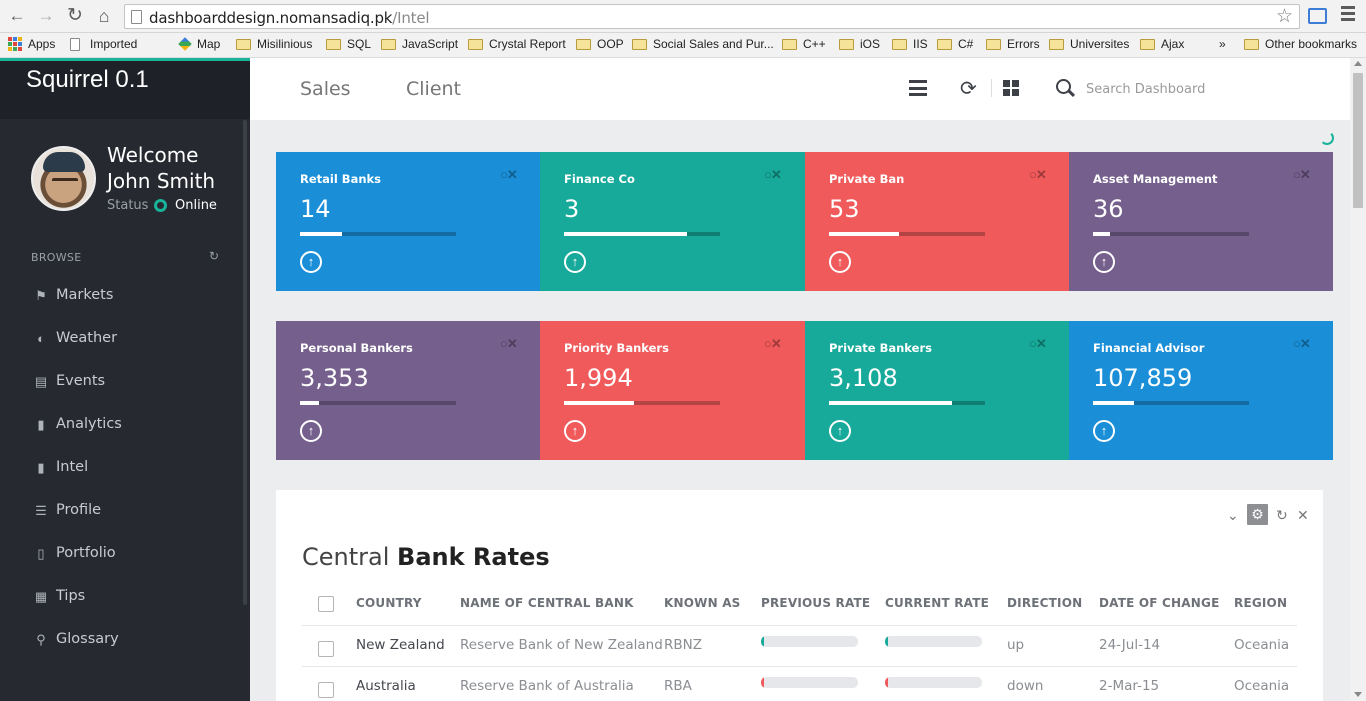 This screenshot has width=1366, height=701. Describe the element at coordinates (1233, 515) in the screenshot. I see `collapse-chevron-icon: ⌄` at that location.